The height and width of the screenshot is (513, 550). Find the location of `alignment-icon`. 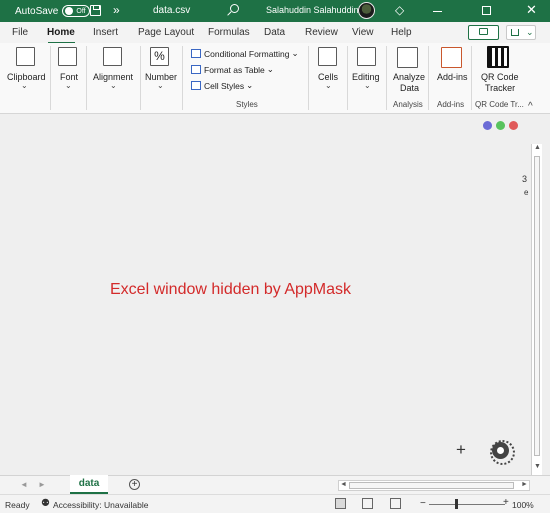

alignment-icon is located at coordinates (112, 56).